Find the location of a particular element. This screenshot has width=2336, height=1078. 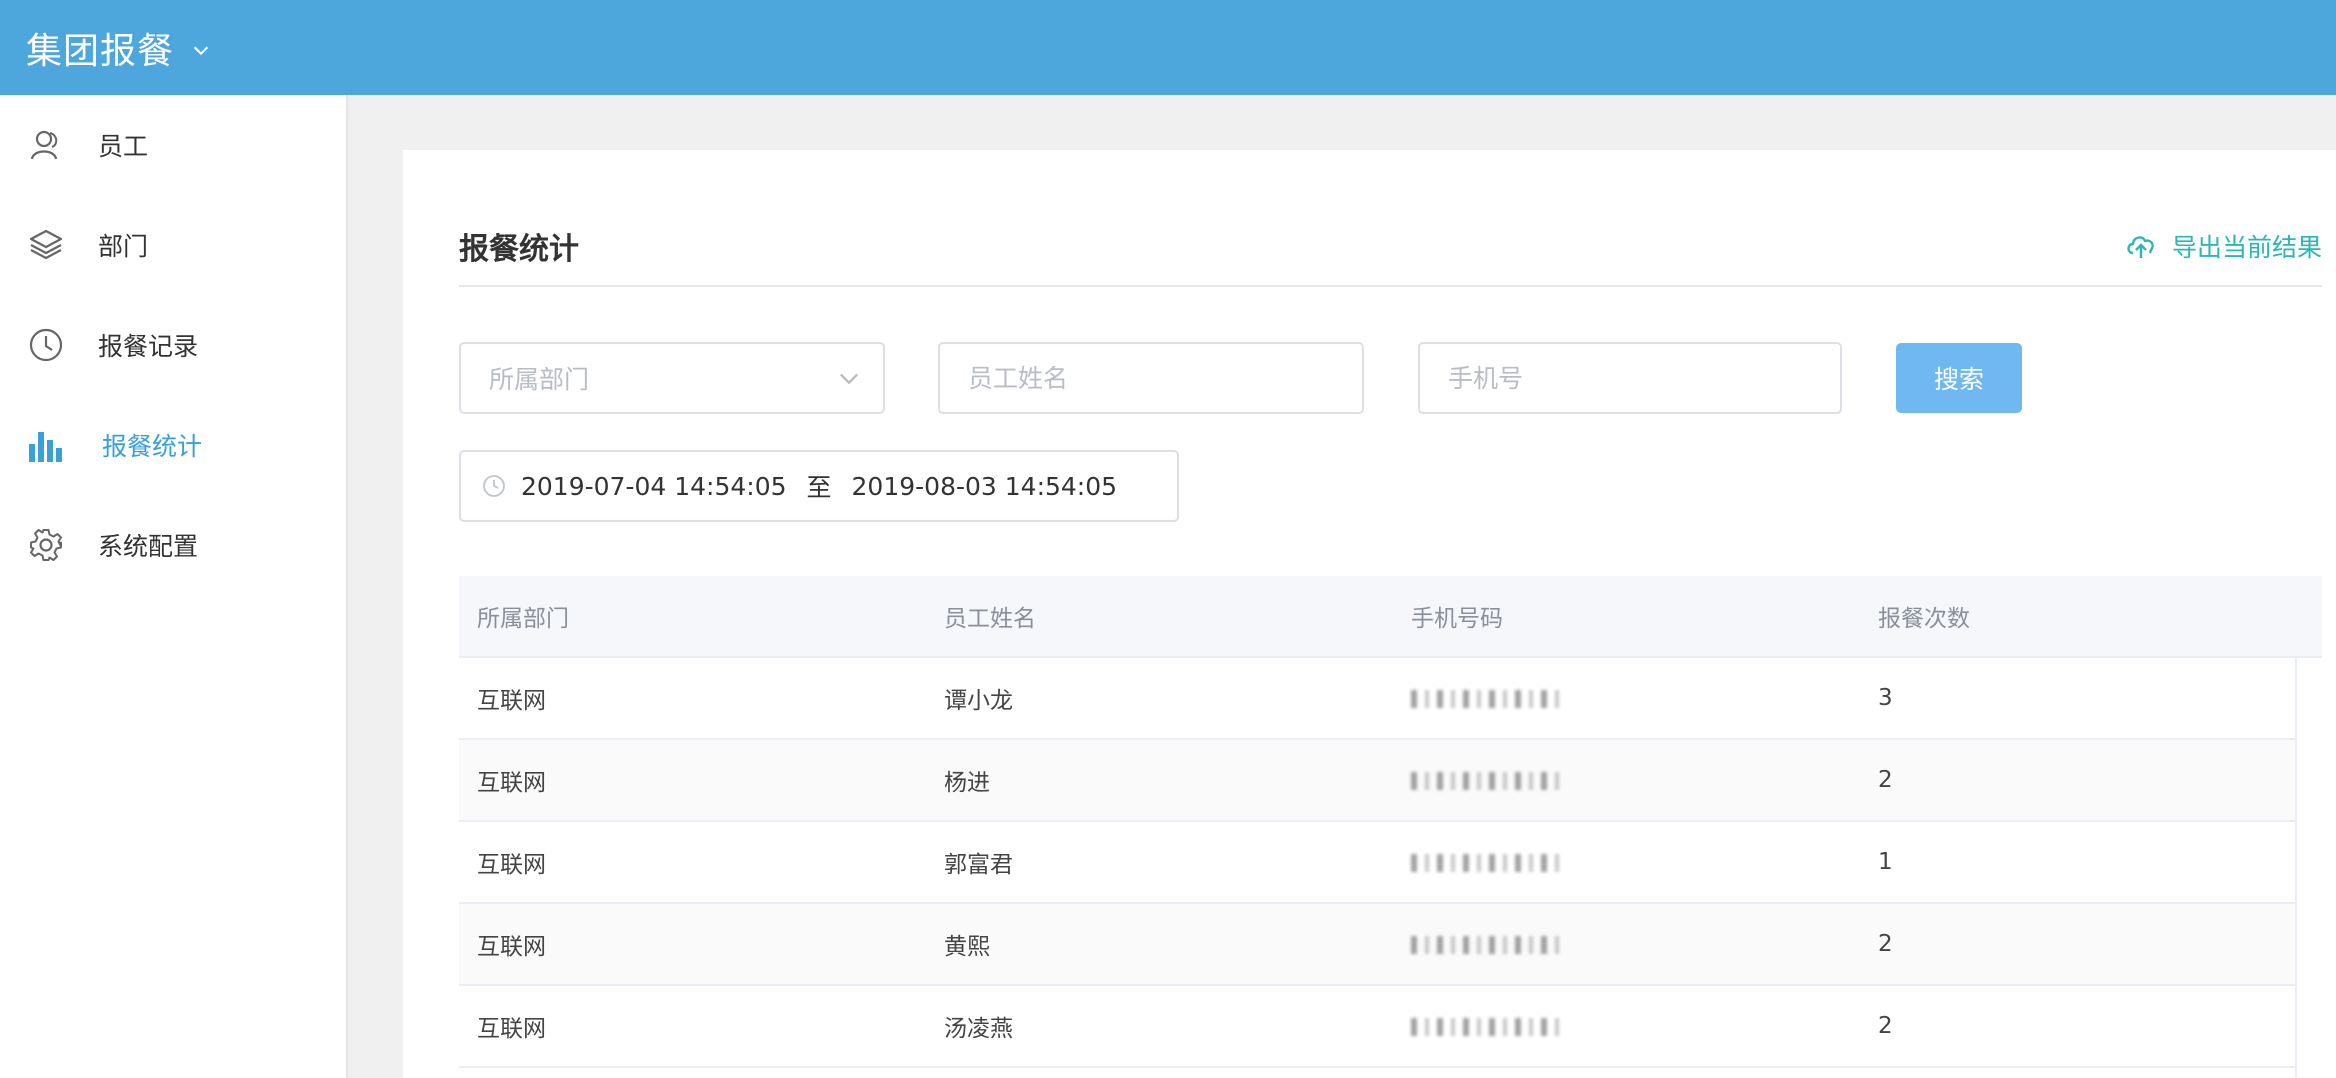

page-title: 报餐统计 is located at coordinates (519, 249).